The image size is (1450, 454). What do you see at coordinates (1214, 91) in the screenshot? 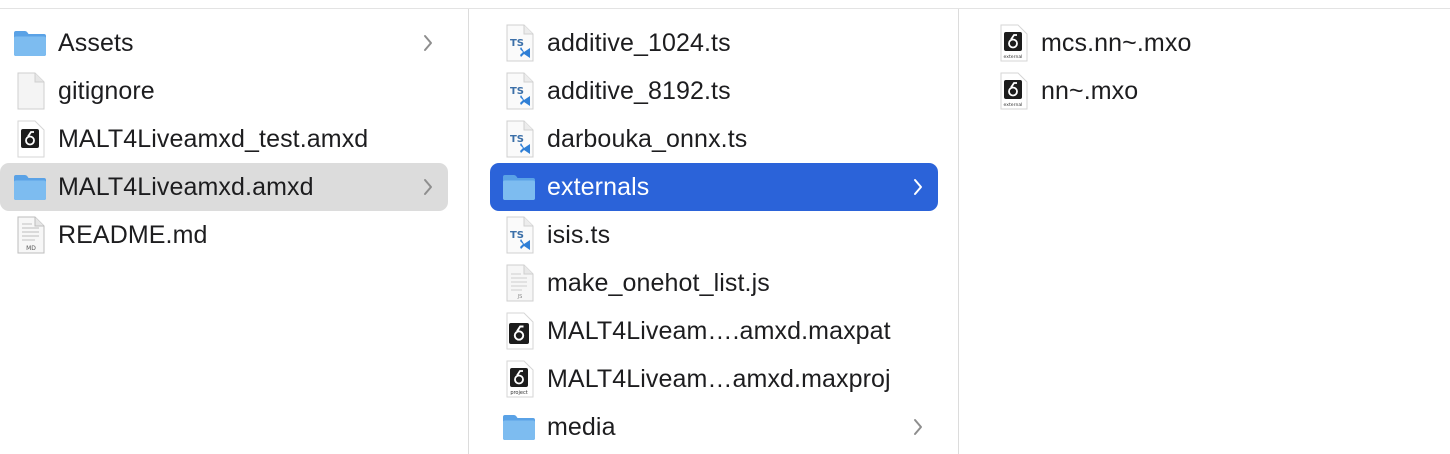
I see `list-item-nn-mxo: external nn~.mxo` at bounding box center [1214, 91].